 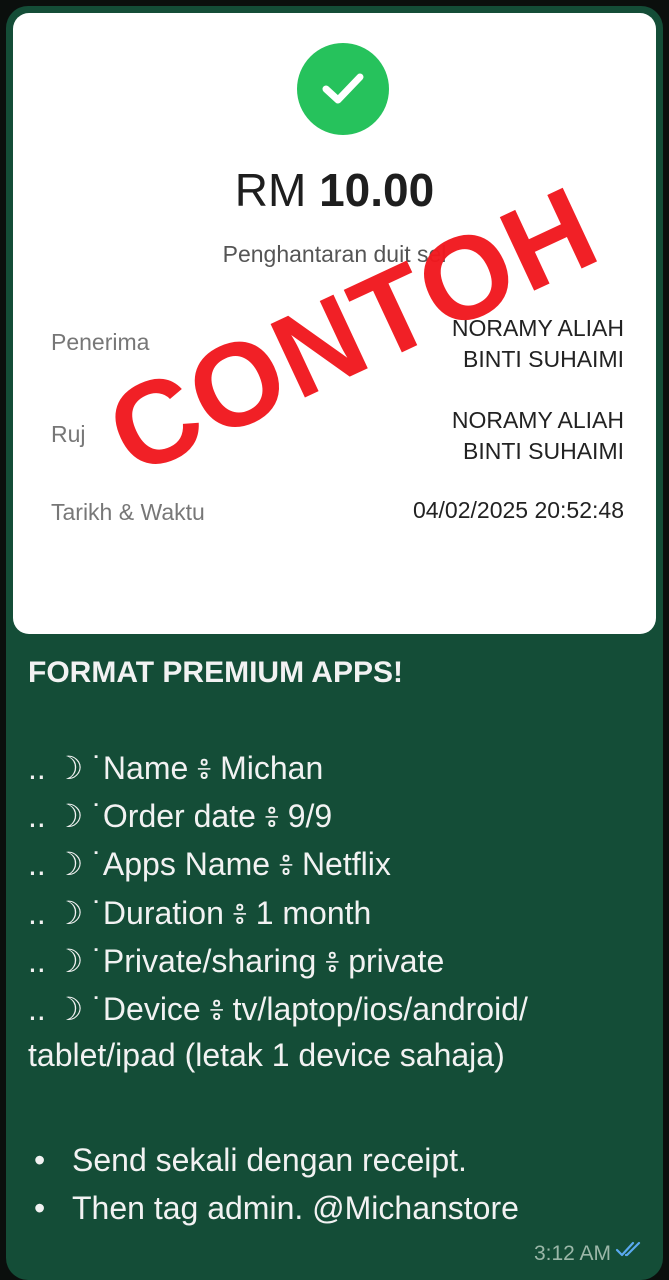 I want to click on message-line: .. ☽ ˙Duration ៖ 1 month, so click(x=200, y=913).